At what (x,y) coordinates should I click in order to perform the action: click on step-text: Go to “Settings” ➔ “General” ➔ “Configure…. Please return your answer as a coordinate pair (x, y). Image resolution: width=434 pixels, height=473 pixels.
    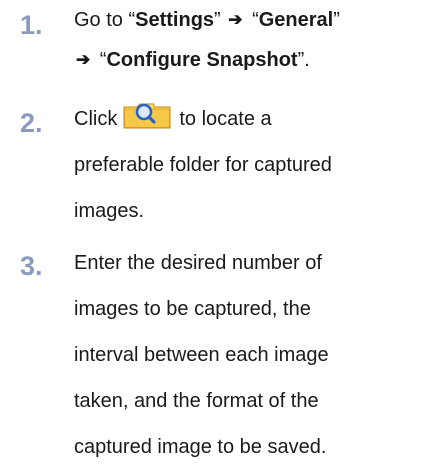
    Looking at the image, I should click on (249, 40).